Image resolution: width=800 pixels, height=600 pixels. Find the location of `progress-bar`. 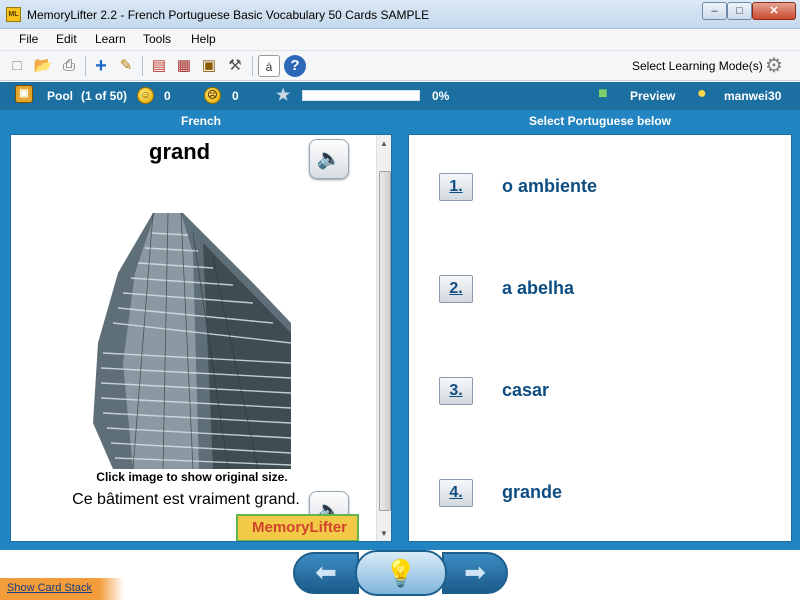

progress-bar is located at coordinates (361, 95).